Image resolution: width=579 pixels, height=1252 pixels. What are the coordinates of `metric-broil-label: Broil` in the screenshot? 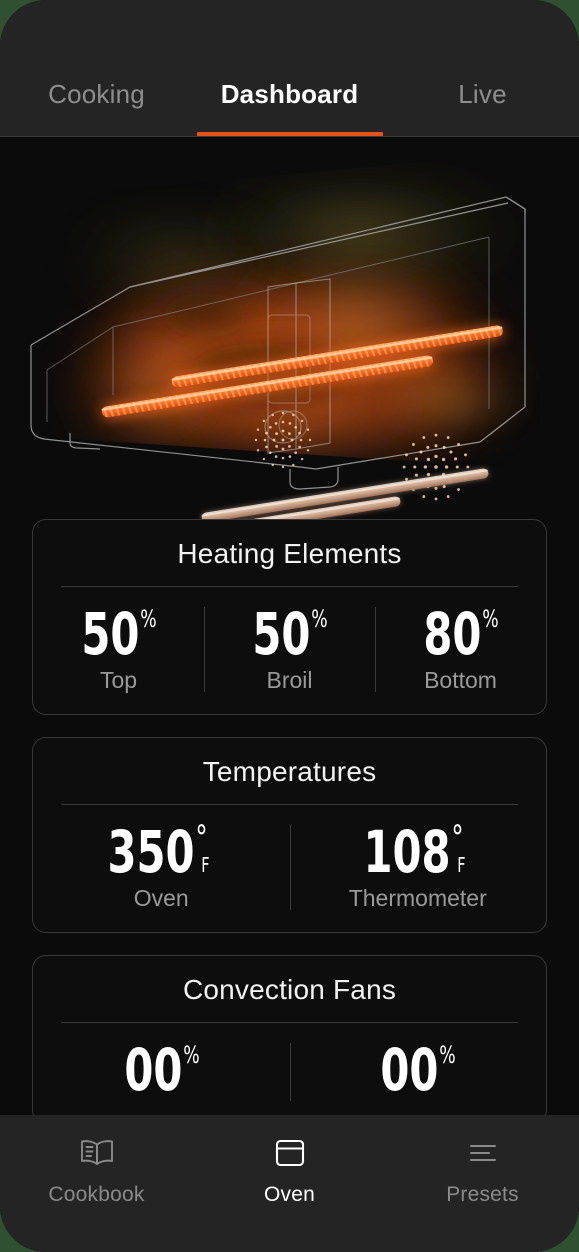 It's located at (289, 680).